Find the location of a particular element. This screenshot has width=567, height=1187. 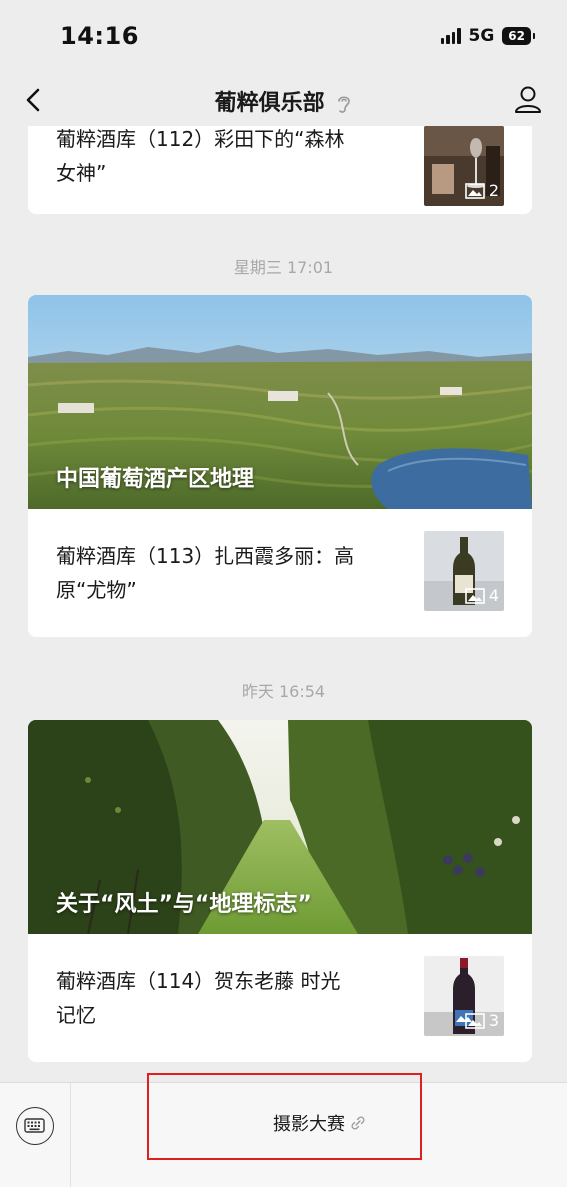

article-thumb-112: 2 is located at coordinates (464, 166).